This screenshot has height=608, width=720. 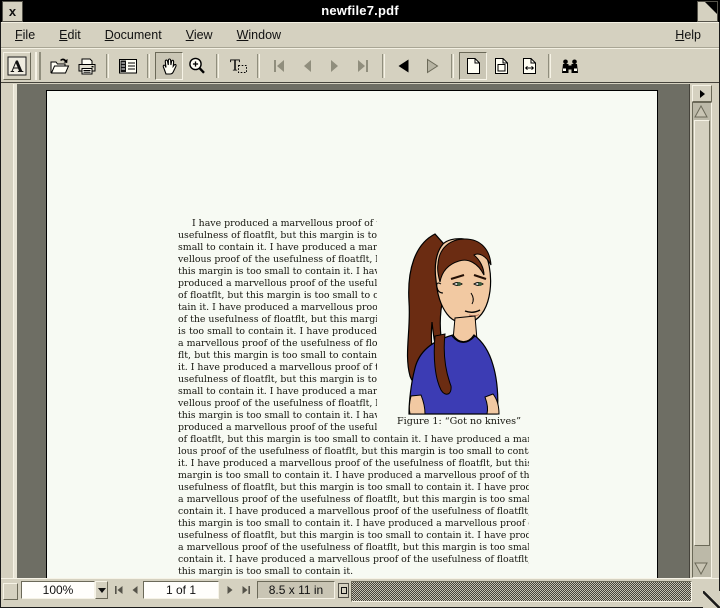 I want to click on menu-help: Help, so click(x=688, y=35).